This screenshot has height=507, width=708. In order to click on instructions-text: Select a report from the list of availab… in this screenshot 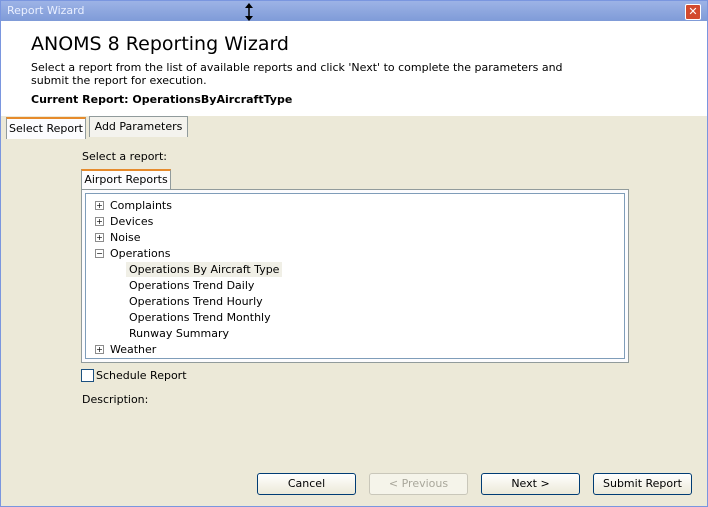, I will do `click(297, 74)`.